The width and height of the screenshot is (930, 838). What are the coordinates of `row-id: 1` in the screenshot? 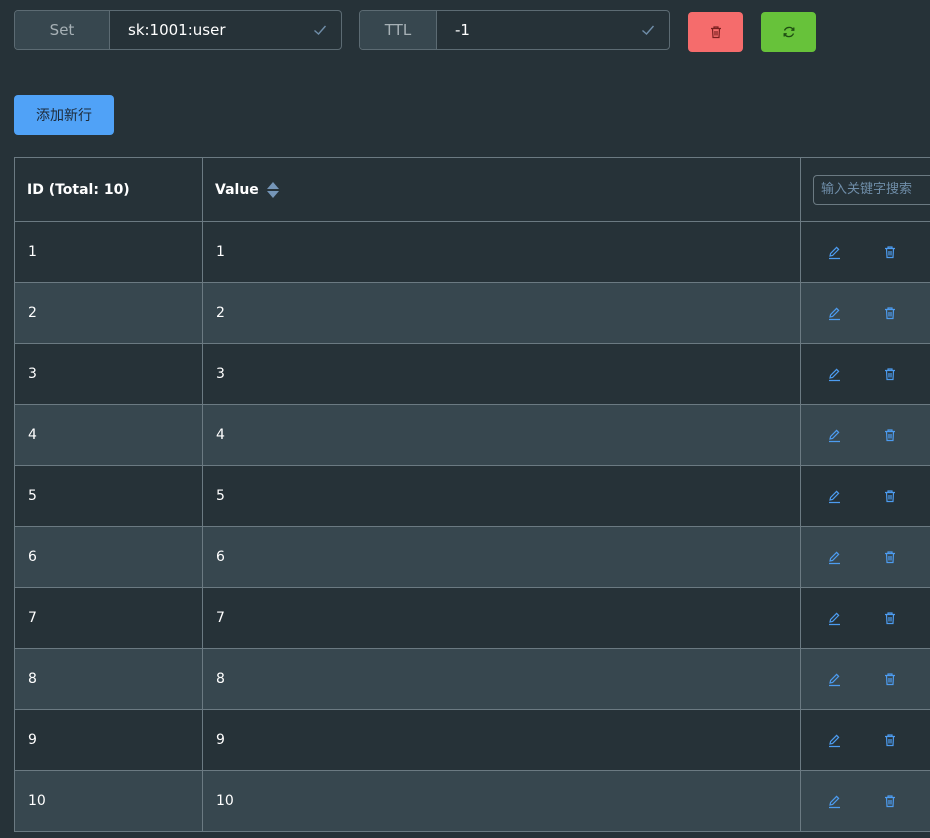 It's located at (108, 252).